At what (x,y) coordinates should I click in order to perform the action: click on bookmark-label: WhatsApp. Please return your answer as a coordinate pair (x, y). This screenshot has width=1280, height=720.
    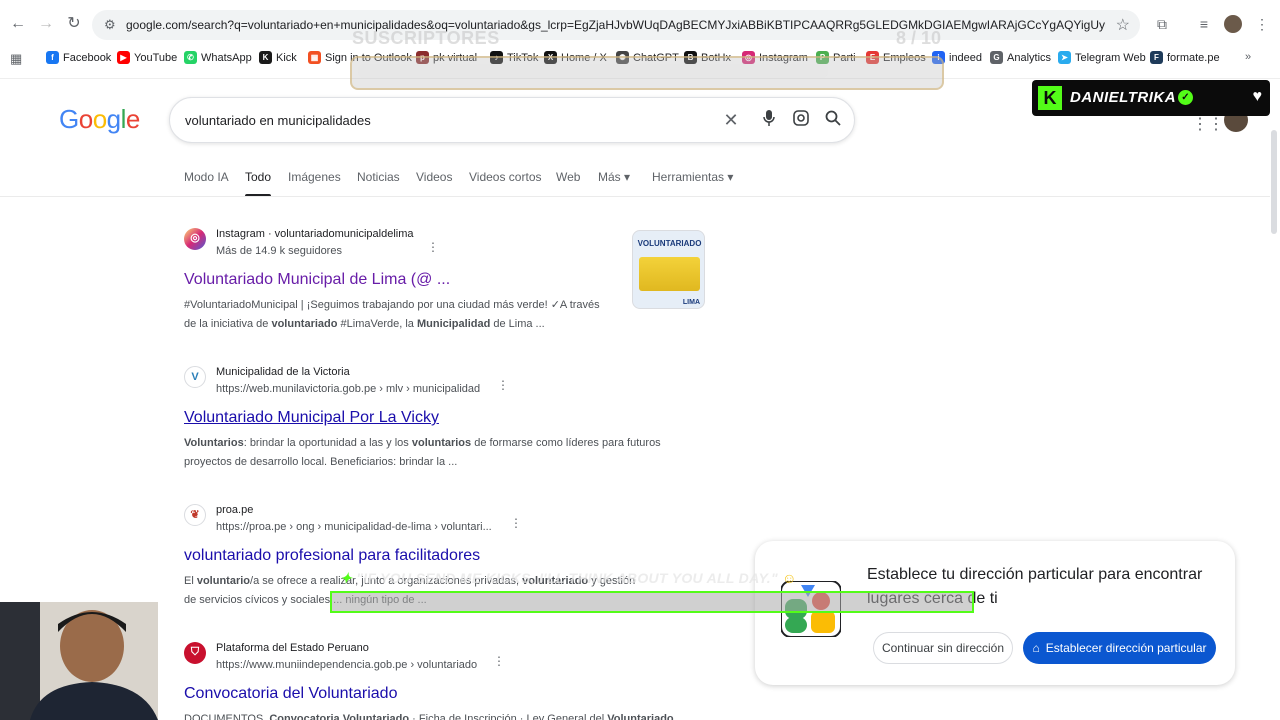
    Looking at the image, I should click on (226, 57).